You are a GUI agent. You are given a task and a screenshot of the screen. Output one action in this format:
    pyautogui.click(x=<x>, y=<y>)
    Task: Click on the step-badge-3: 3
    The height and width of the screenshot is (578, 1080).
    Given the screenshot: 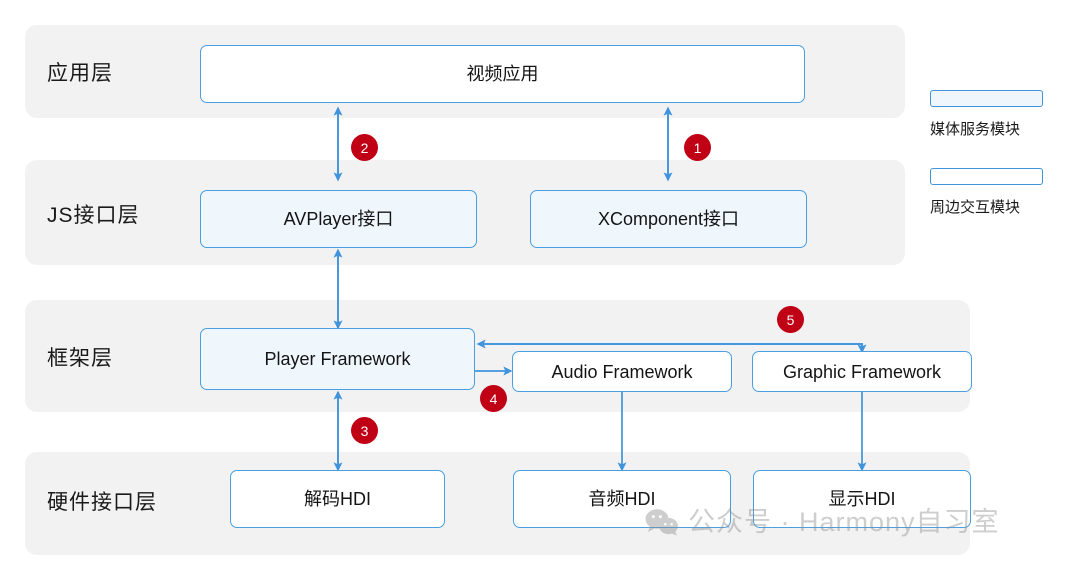 What is the action you would take?
    pyautogui.click(x=364, y=430)
    